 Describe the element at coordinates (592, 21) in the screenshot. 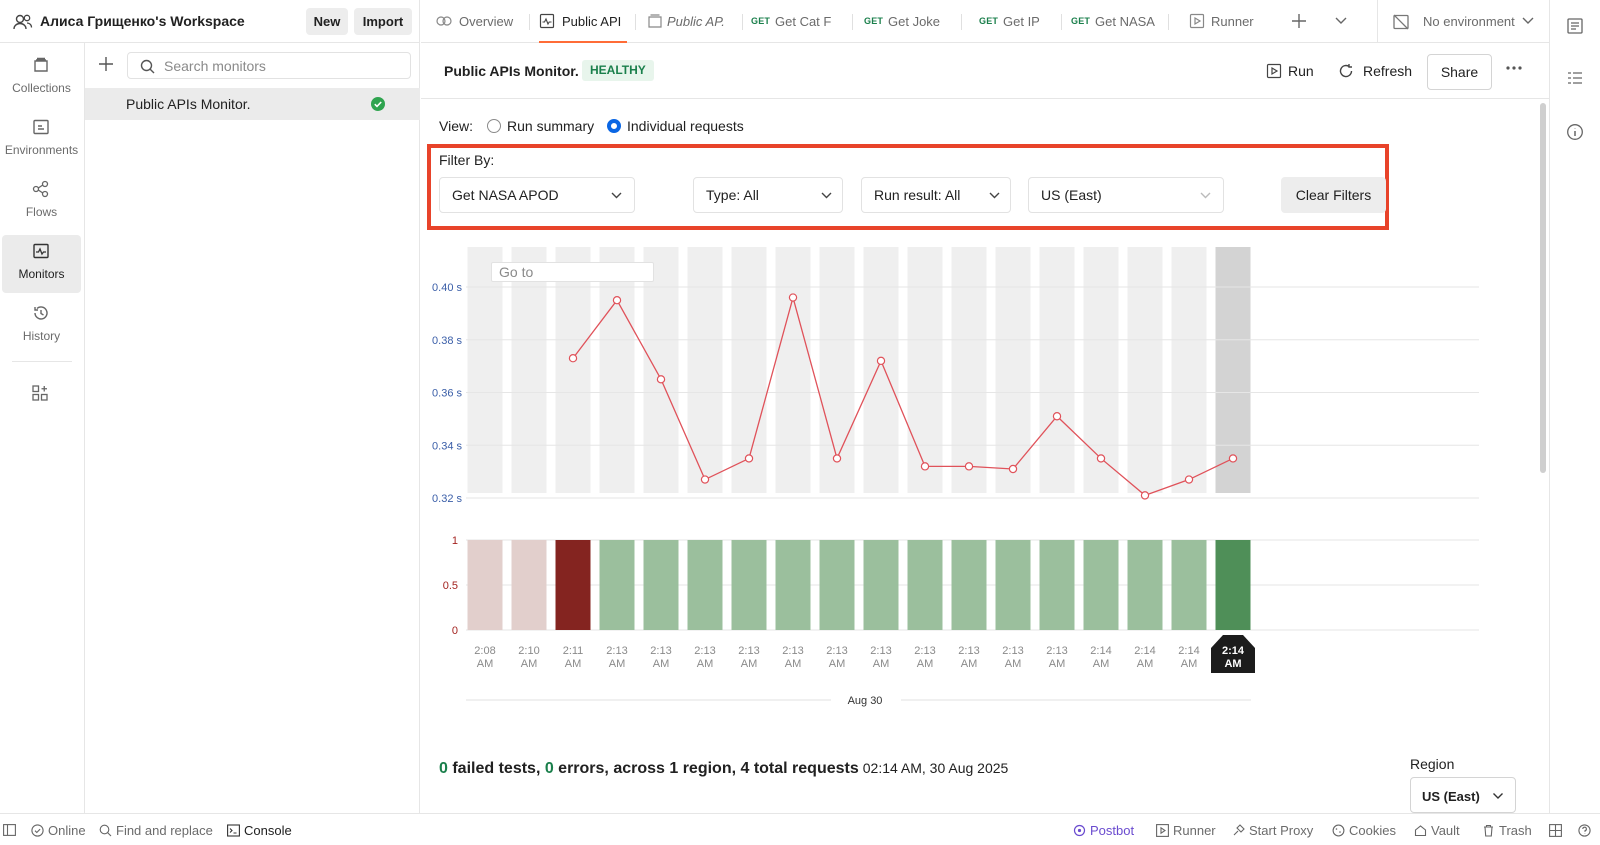

I see `tab-label: Public API` at that location.